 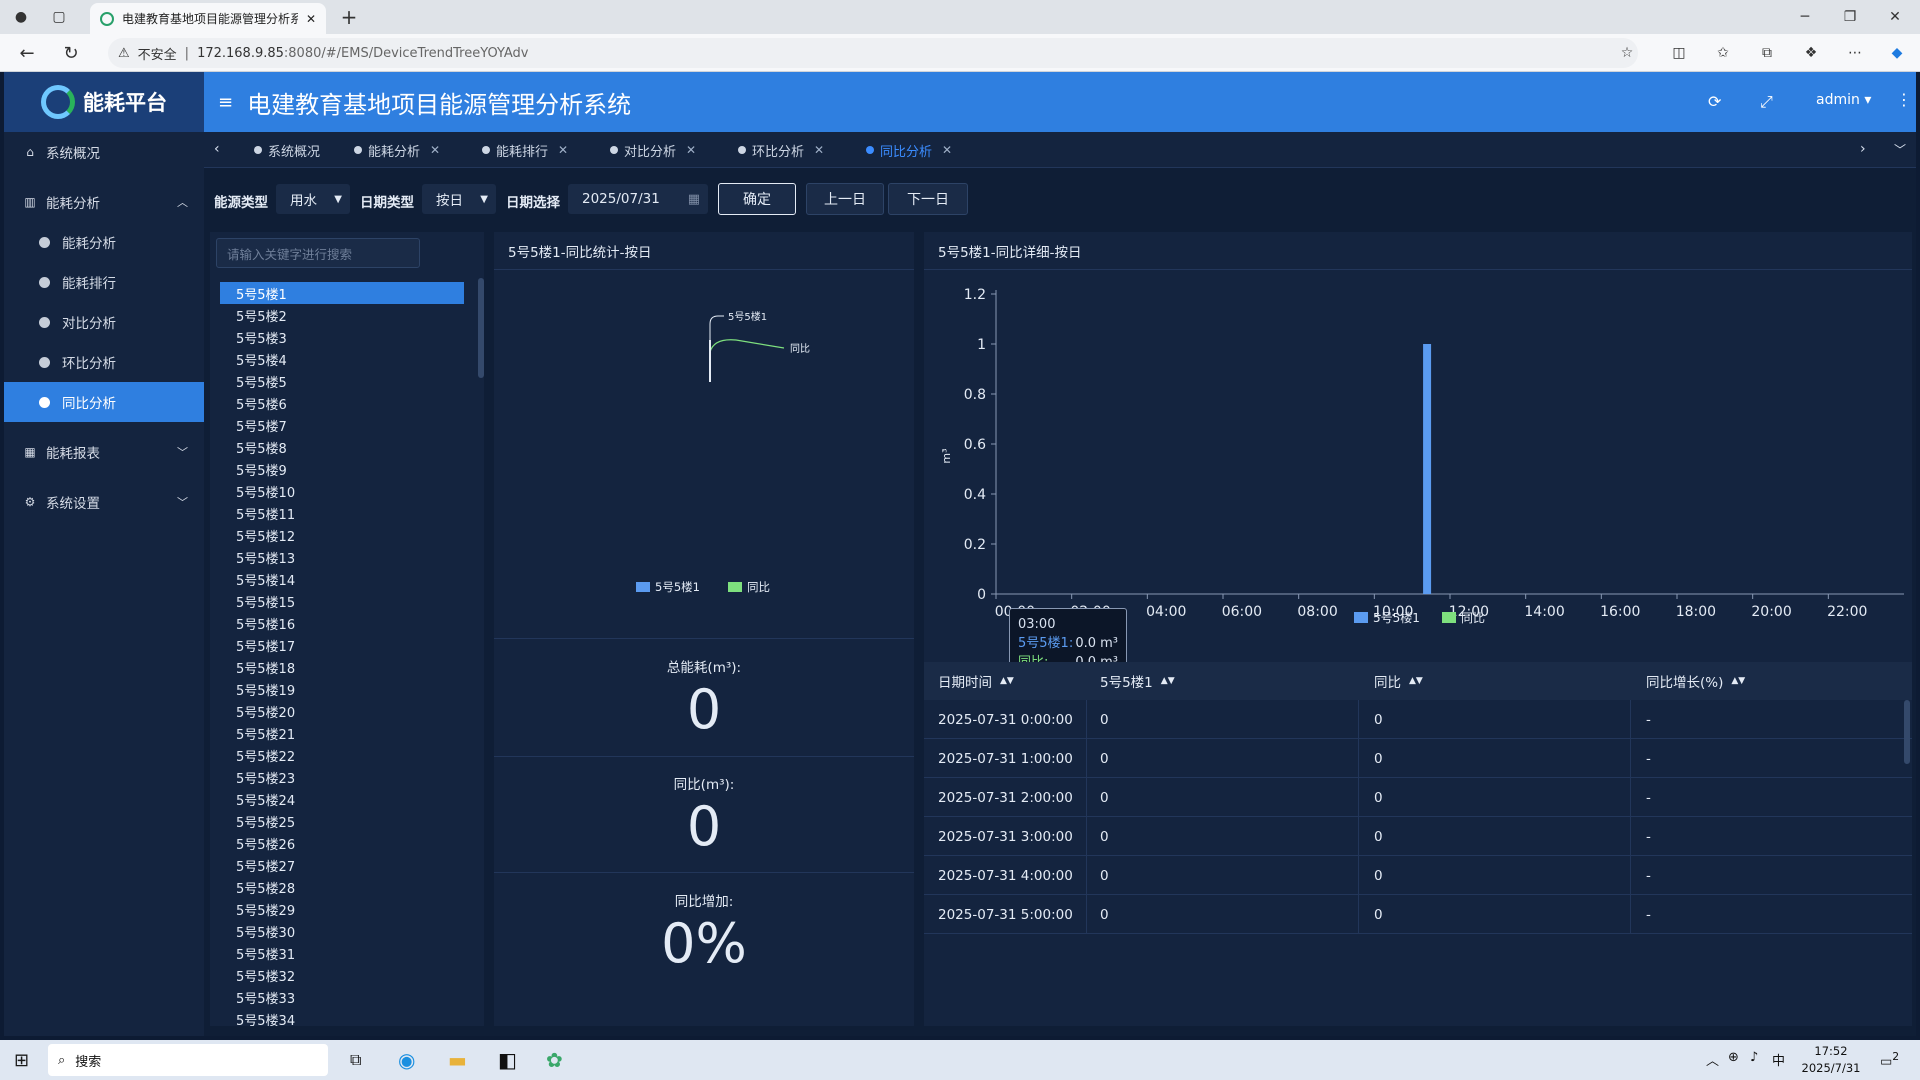 I want to click on tree-node: 5号5楼18, so click(x=342, y=667).